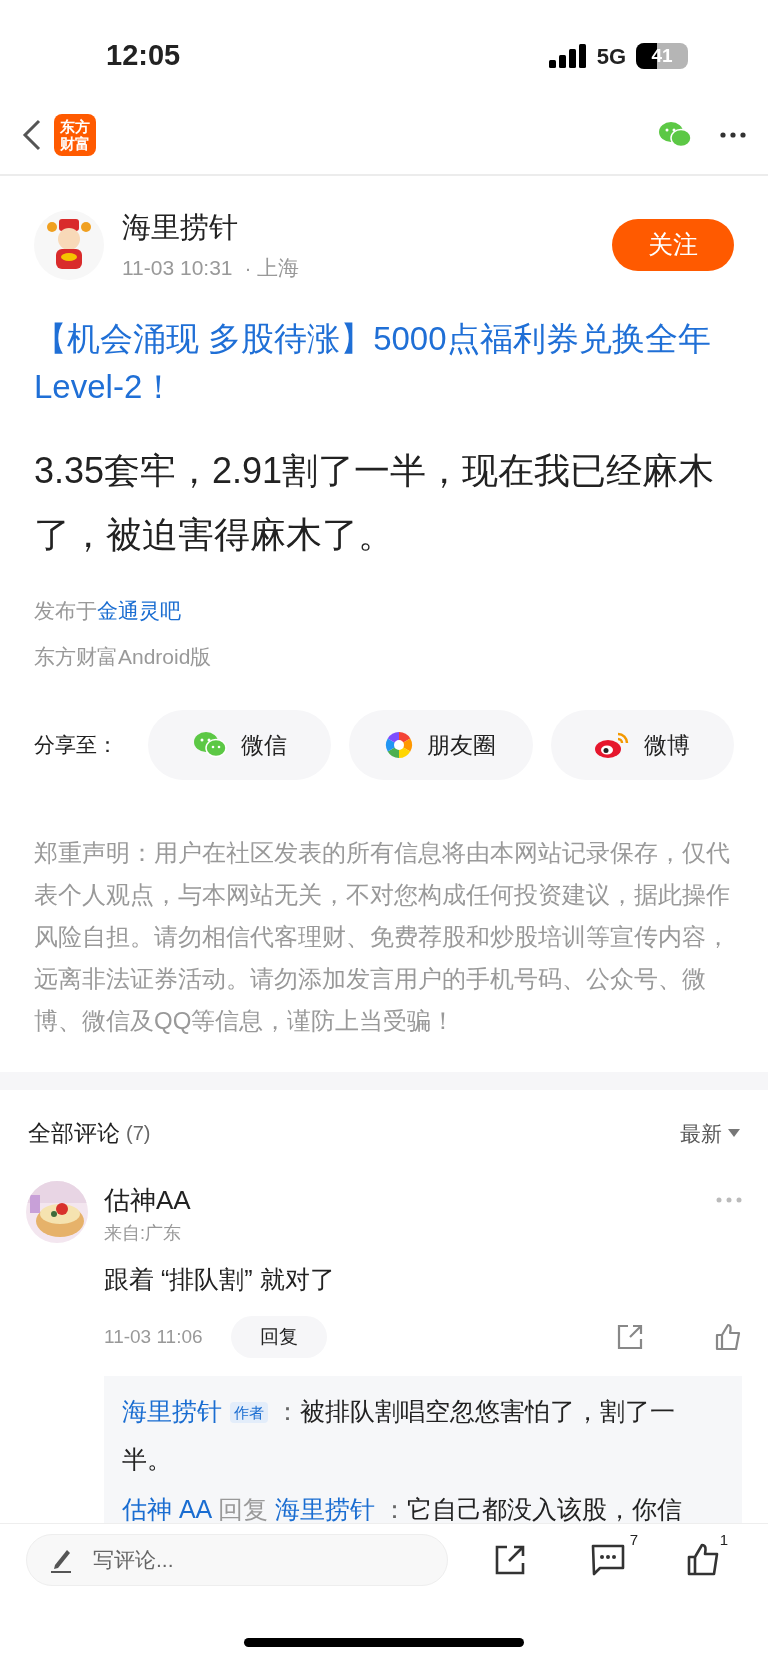 The width and height of the screenshot is (768, 1669). Describe the element at coordinates (733, 135) in the screenshot. I see `more-icon` at that location.